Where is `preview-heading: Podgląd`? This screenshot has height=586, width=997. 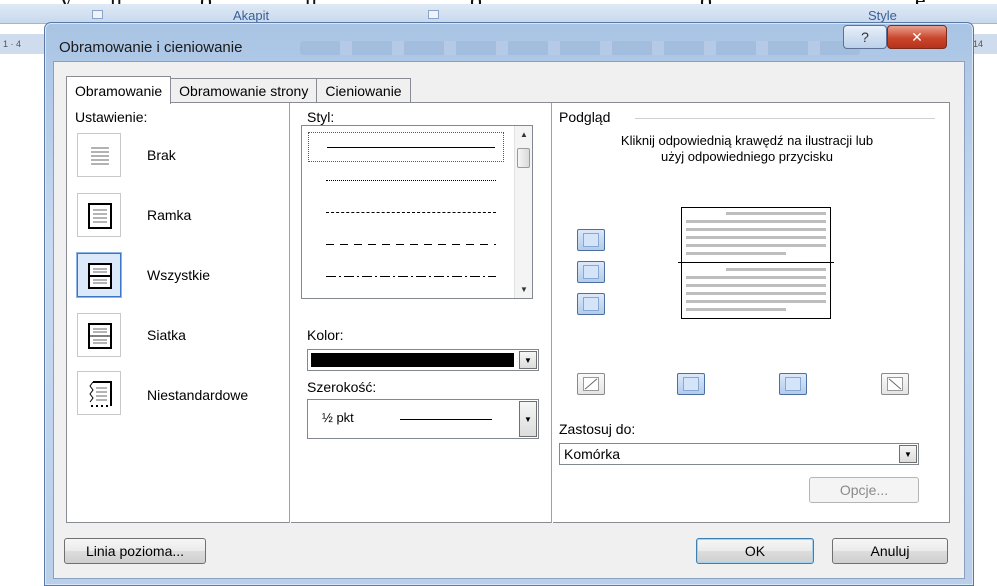
preview-heading: Podgląd is located at coordinates (585, 117).